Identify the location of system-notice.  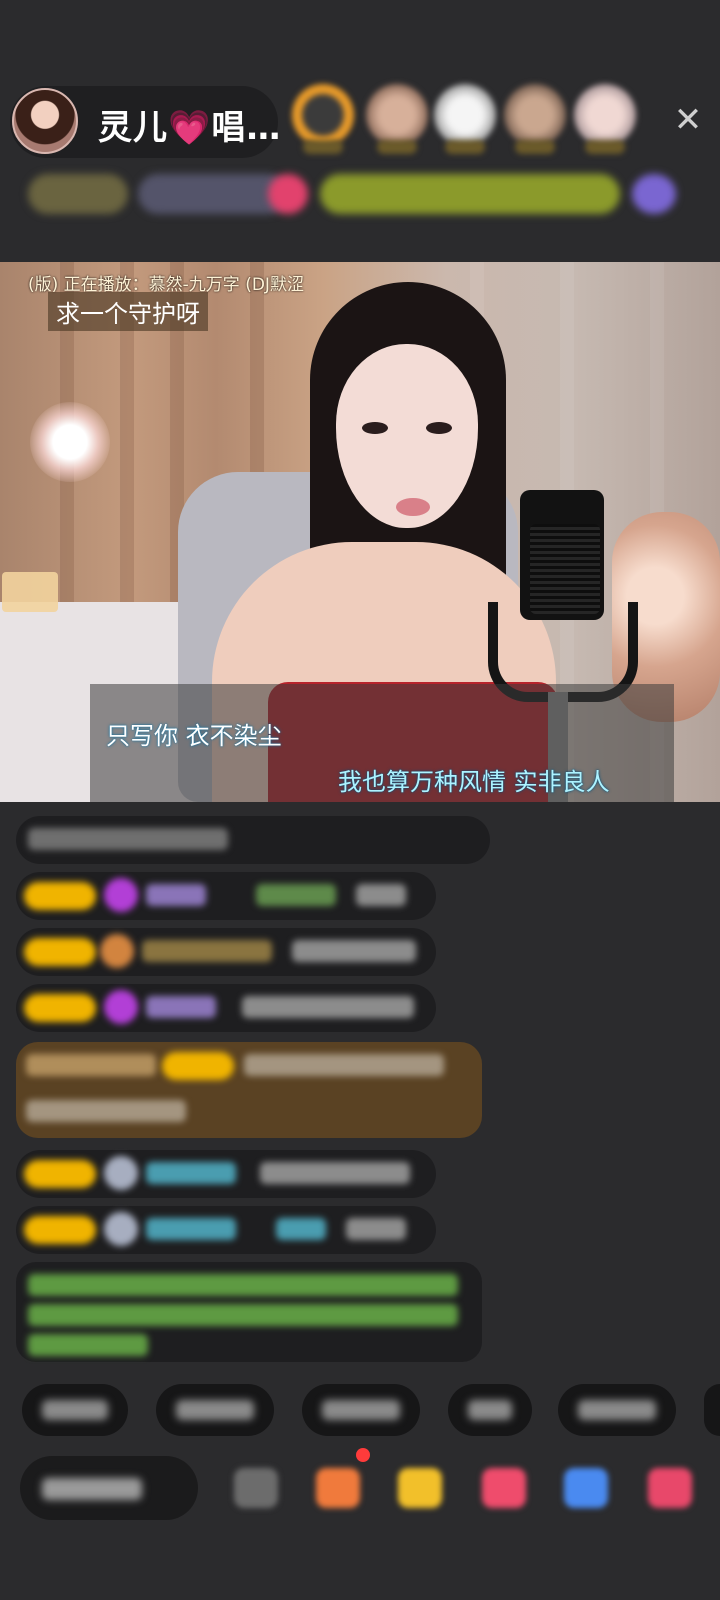
(249, 1312).